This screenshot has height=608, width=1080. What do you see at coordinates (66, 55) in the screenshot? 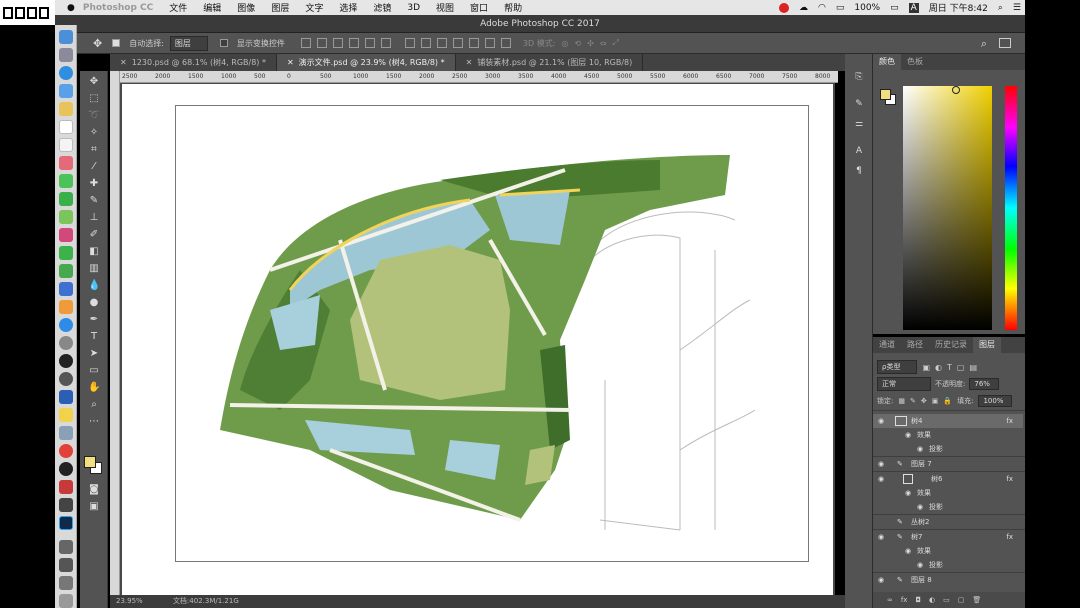
I see `launchpad-icon` at bounding box center [66, 55].